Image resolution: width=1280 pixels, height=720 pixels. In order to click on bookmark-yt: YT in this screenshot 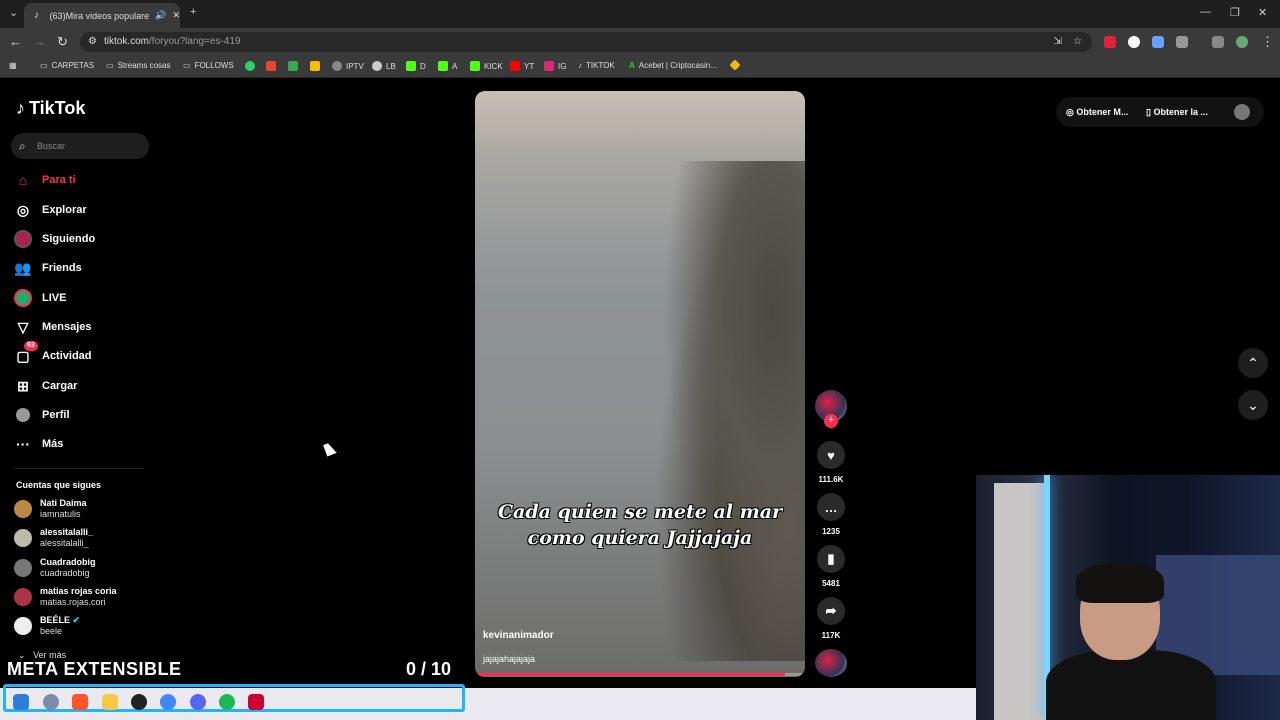, I will do `click(522, 66)`.